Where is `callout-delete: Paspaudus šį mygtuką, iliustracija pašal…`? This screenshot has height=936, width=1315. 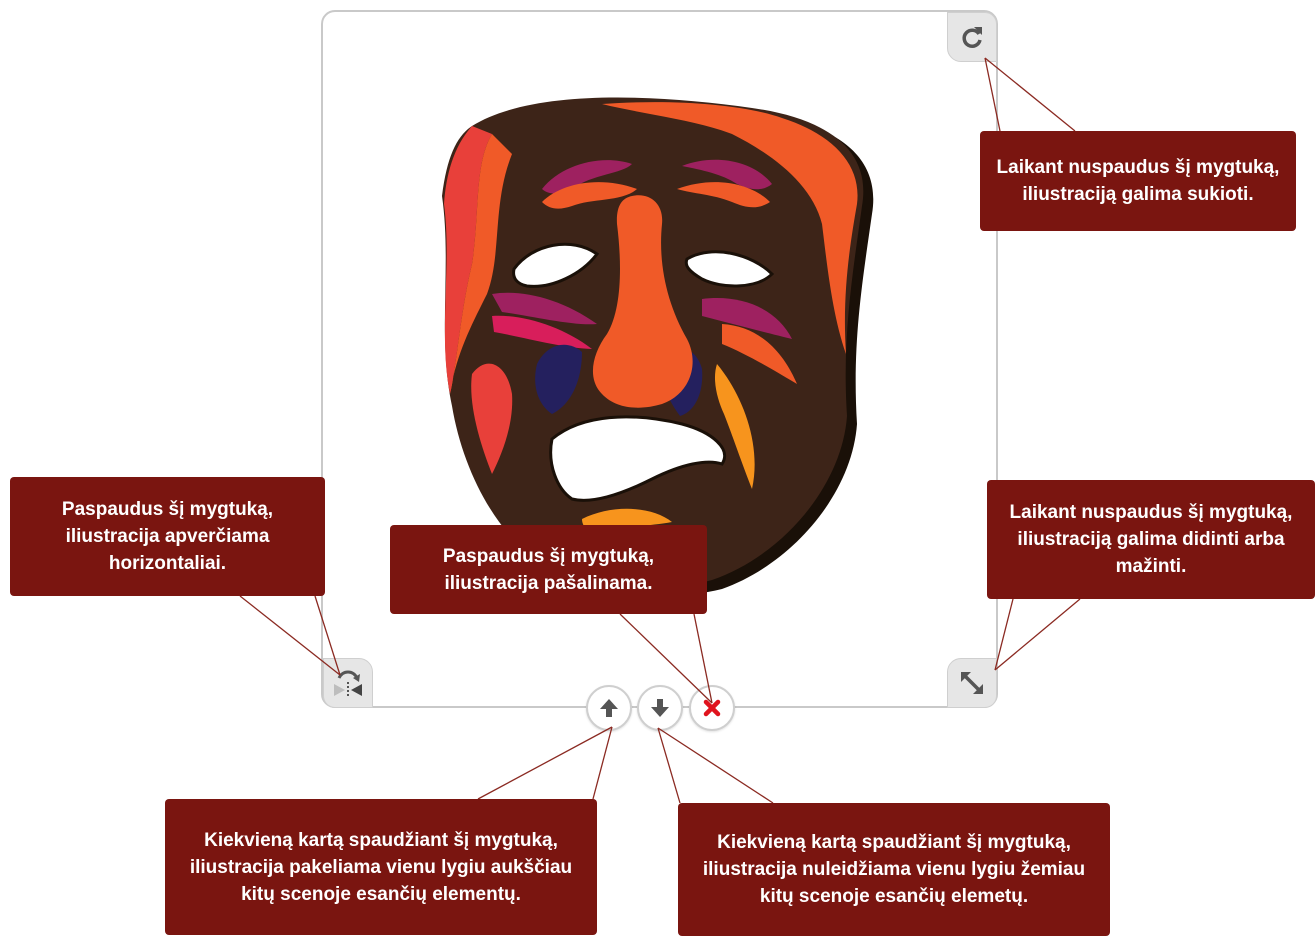
callout-delete: Paspaudus šį mygtuką, iliustracija pašal… is located at coordinates (548, 569).